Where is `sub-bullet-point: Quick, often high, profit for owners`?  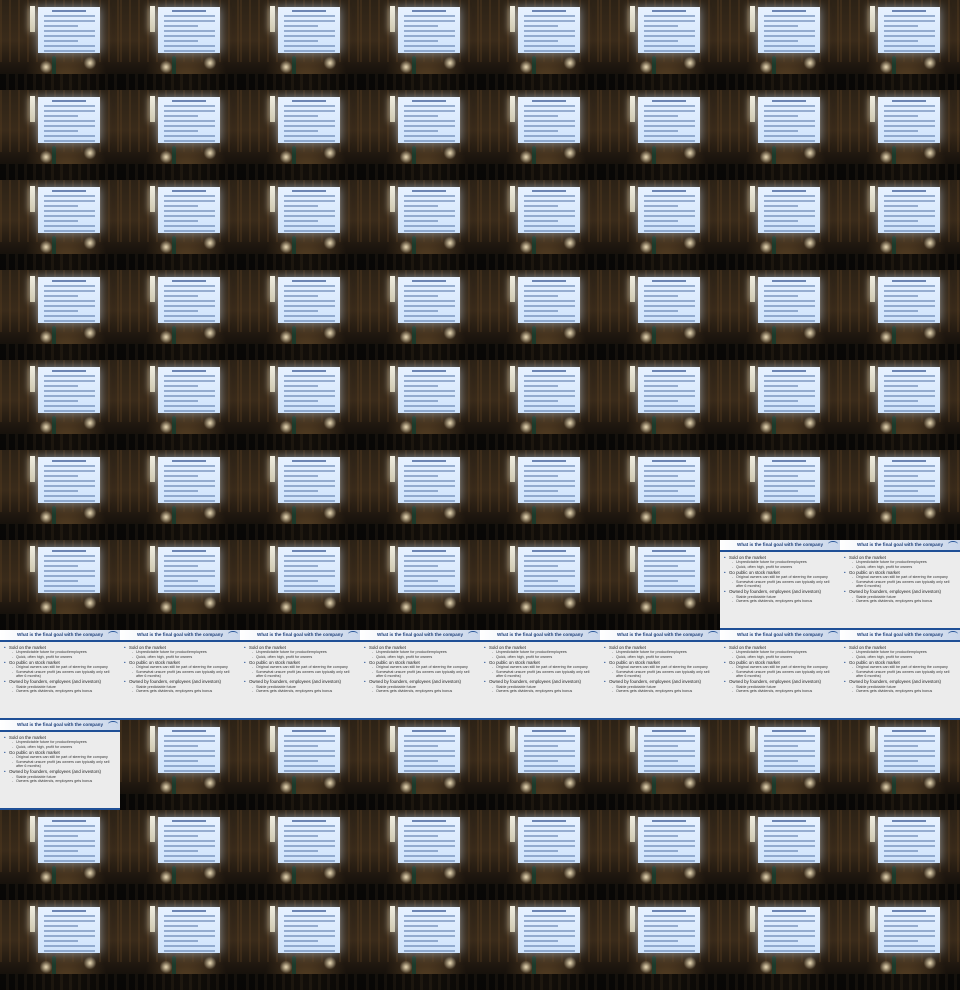 sub-bullet-point: Quick, often high, profit for owners is located at coordinates (300, 657).